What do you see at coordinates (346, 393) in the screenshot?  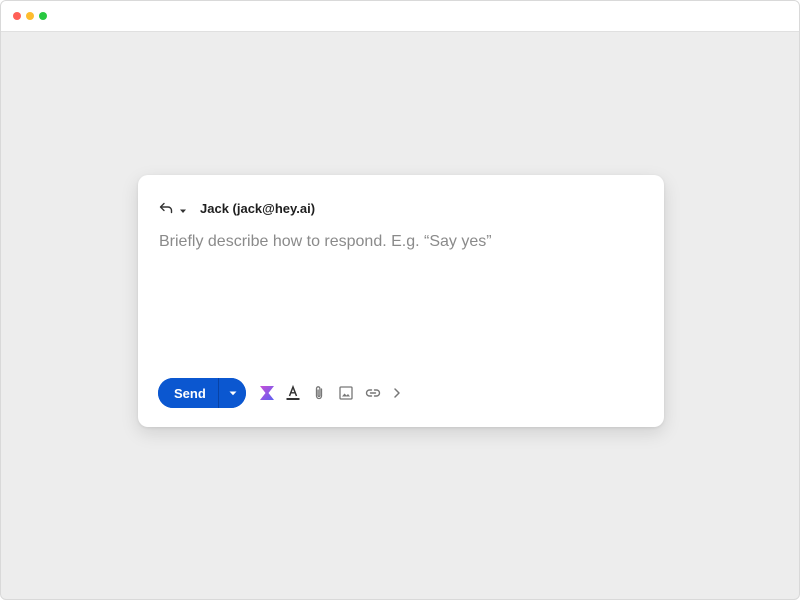 I see `image-icon` at bounding box center [346, 393].